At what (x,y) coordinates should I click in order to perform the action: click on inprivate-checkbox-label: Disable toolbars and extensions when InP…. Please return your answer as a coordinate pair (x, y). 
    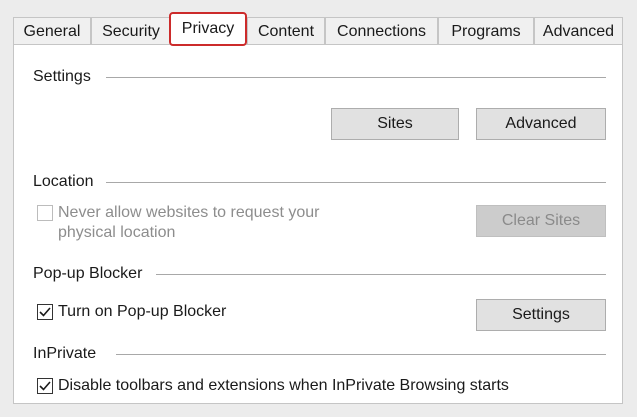
    Looking at the image, I should click on (283, 385).